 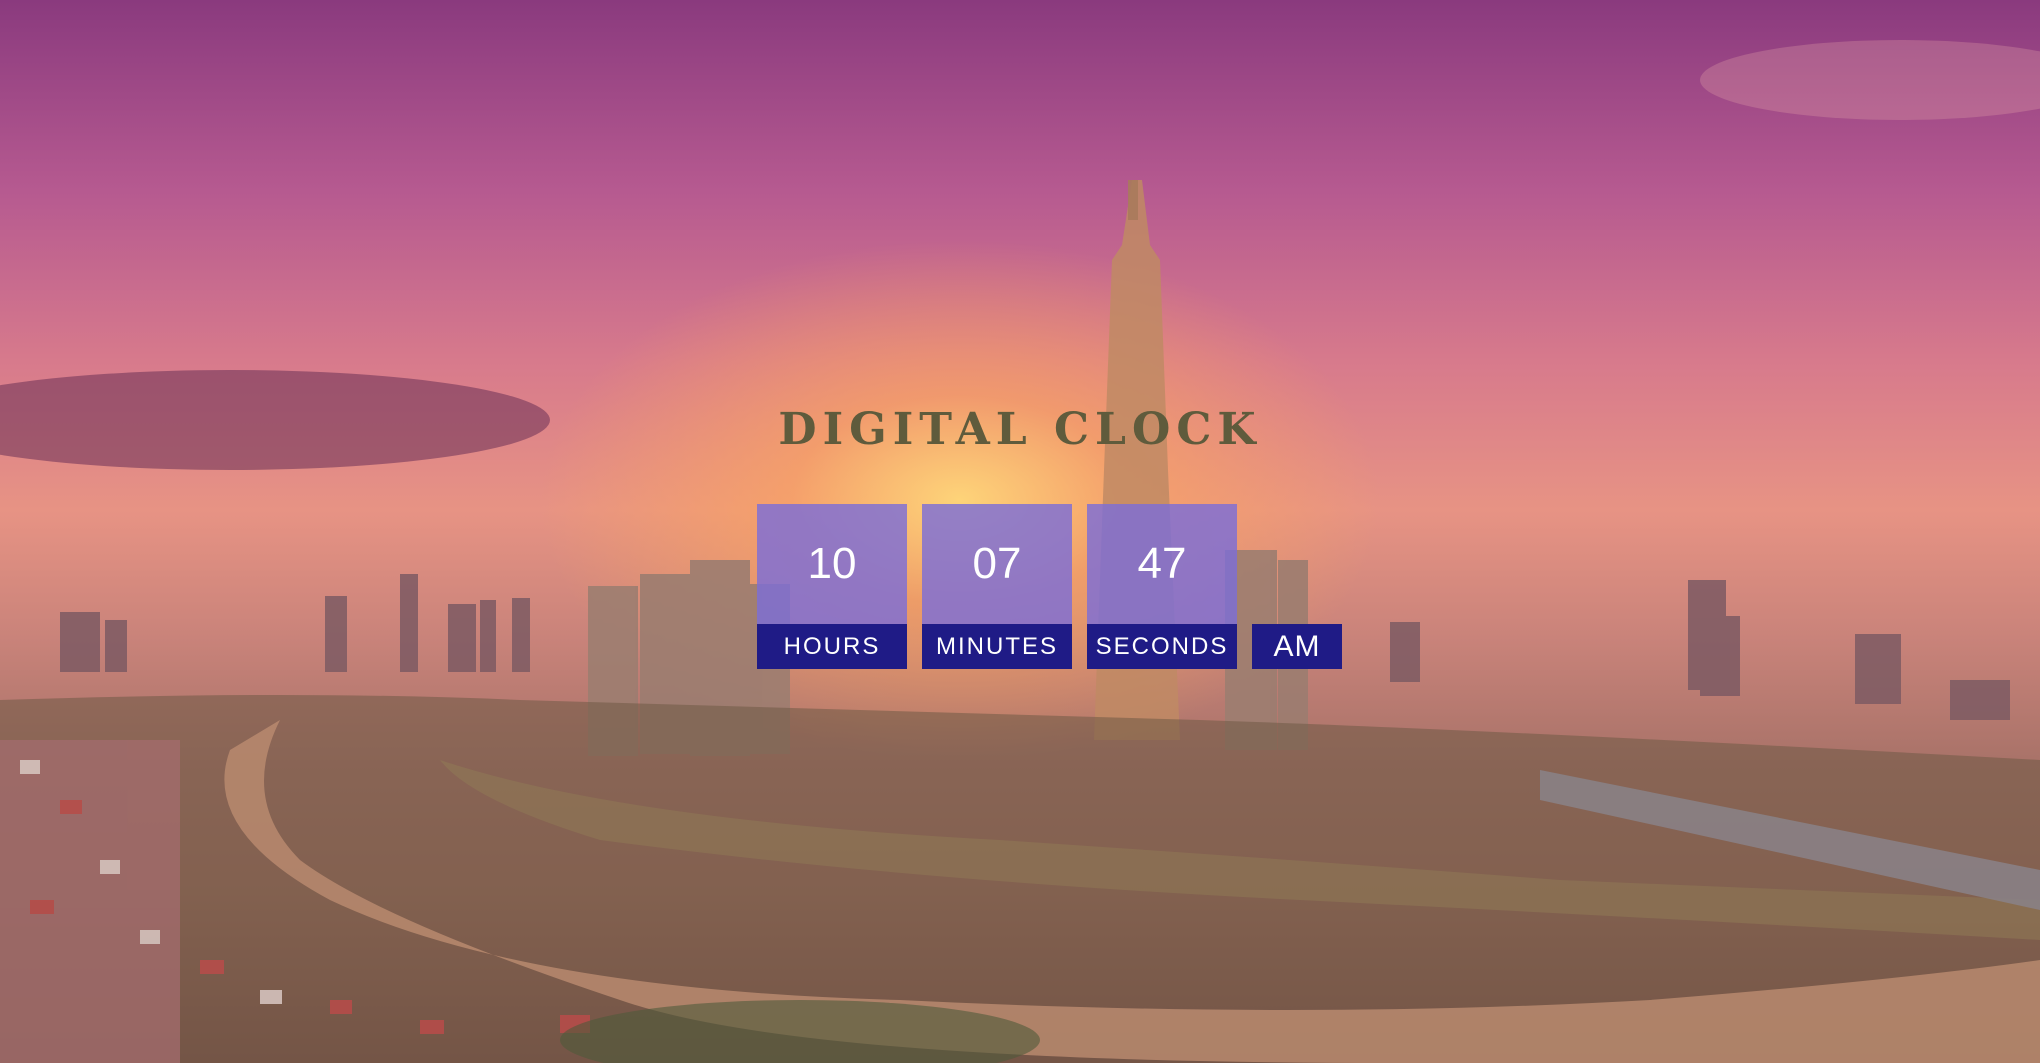 I want to click on seconds-tile: 47 SECONDS, so click(x=1162, y=586).